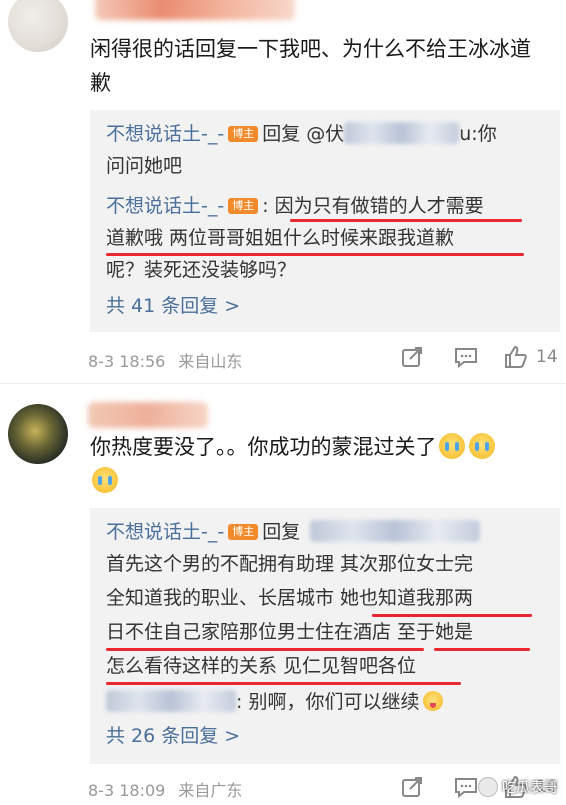 The height and width of the screenshot is (805, 566). I want to click on reply-row: 不想说话土-_- 博主 回复, so click(328, 532).